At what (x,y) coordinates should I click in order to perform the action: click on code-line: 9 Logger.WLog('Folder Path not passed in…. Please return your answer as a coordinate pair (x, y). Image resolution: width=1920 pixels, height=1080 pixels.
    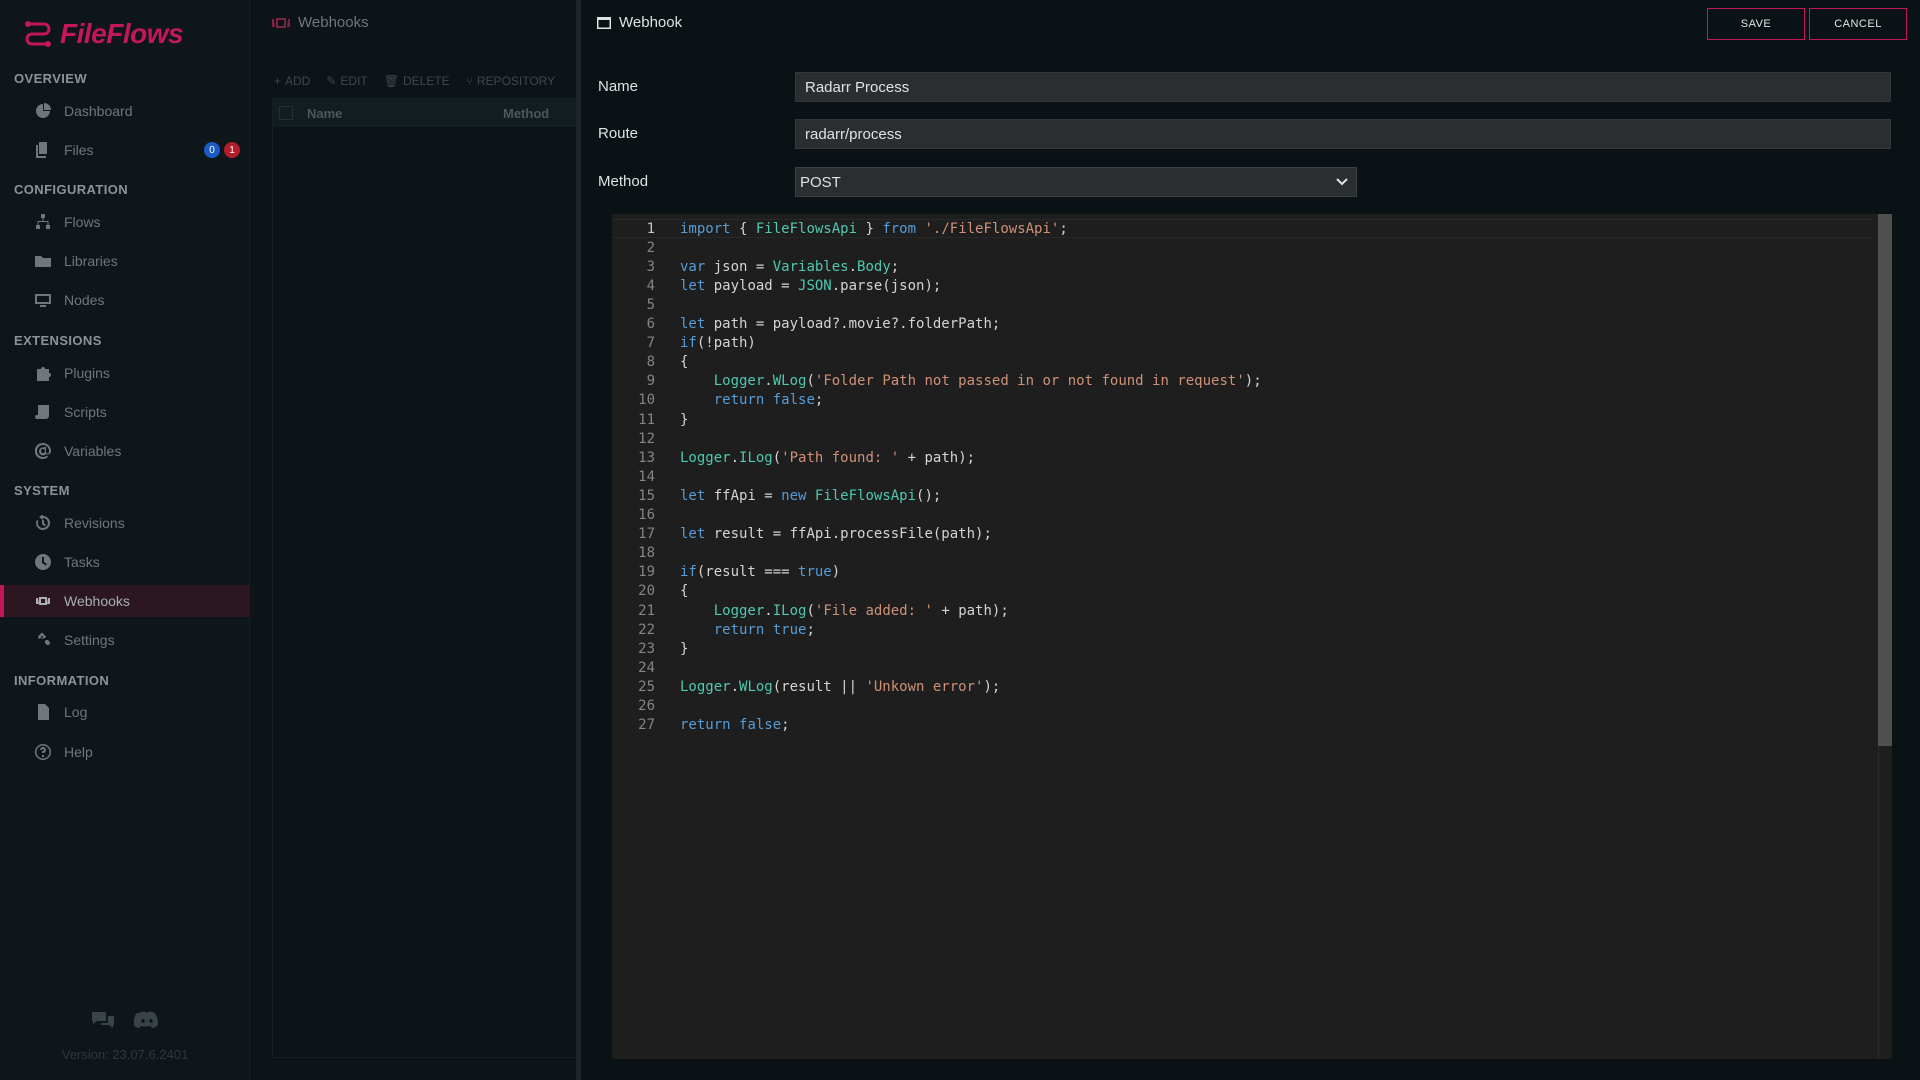
    Looking at the image, I should click on (1242, 381).